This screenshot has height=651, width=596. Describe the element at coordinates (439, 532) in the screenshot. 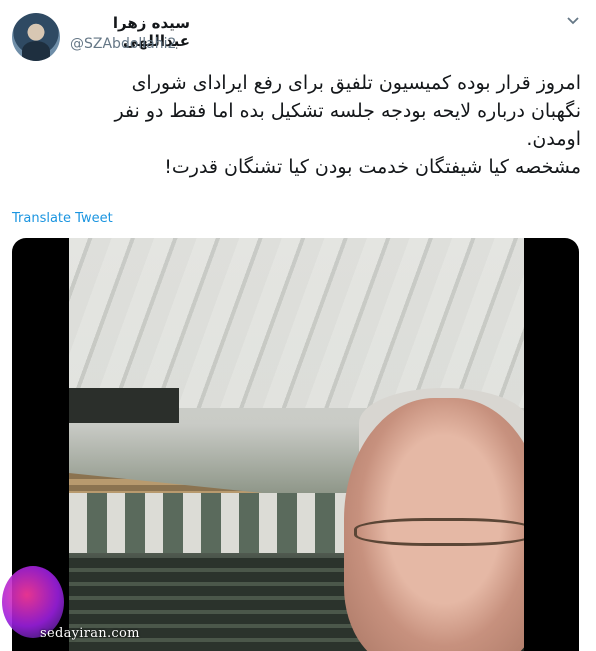

I see `person-glasses` at that location.